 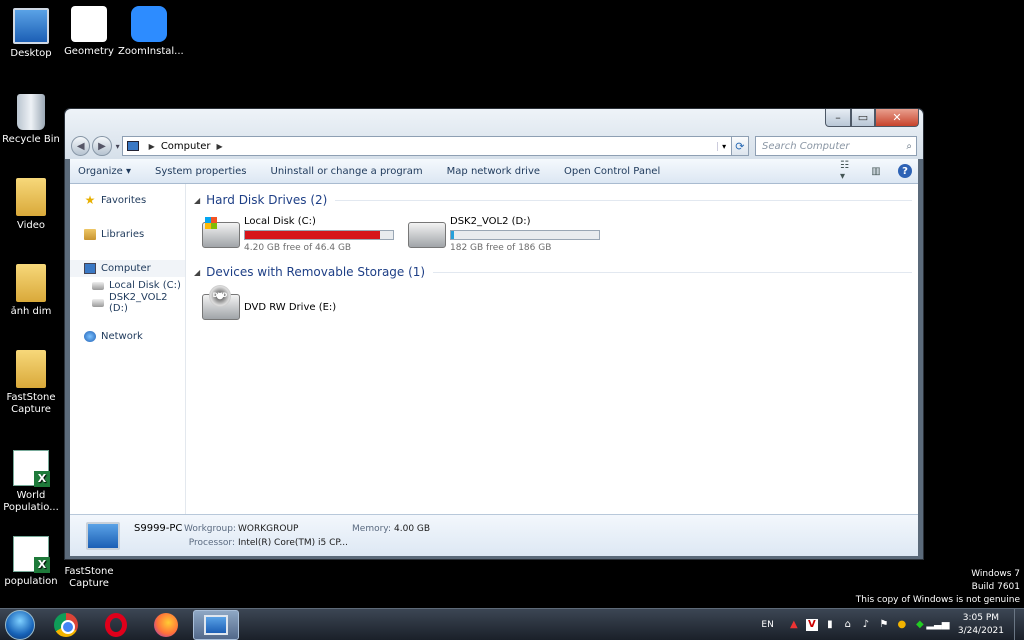 I want to click on help-icon: ?, so click(x=905, y=171).